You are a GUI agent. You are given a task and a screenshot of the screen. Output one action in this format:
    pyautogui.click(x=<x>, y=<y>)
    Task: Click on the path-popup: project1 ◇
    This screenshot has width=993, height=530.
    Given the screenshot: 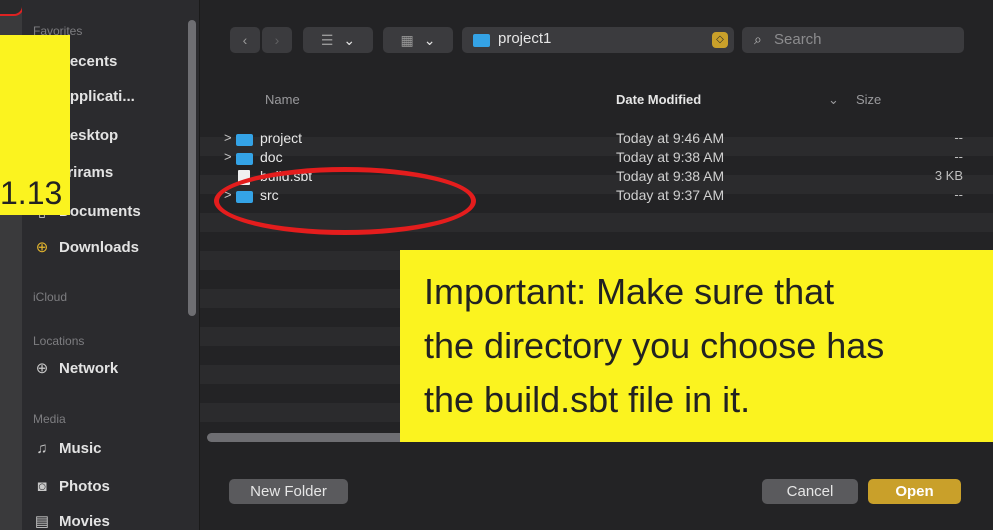 What is the action you would take?
    pyautogui.click(x=598, y=40)
    